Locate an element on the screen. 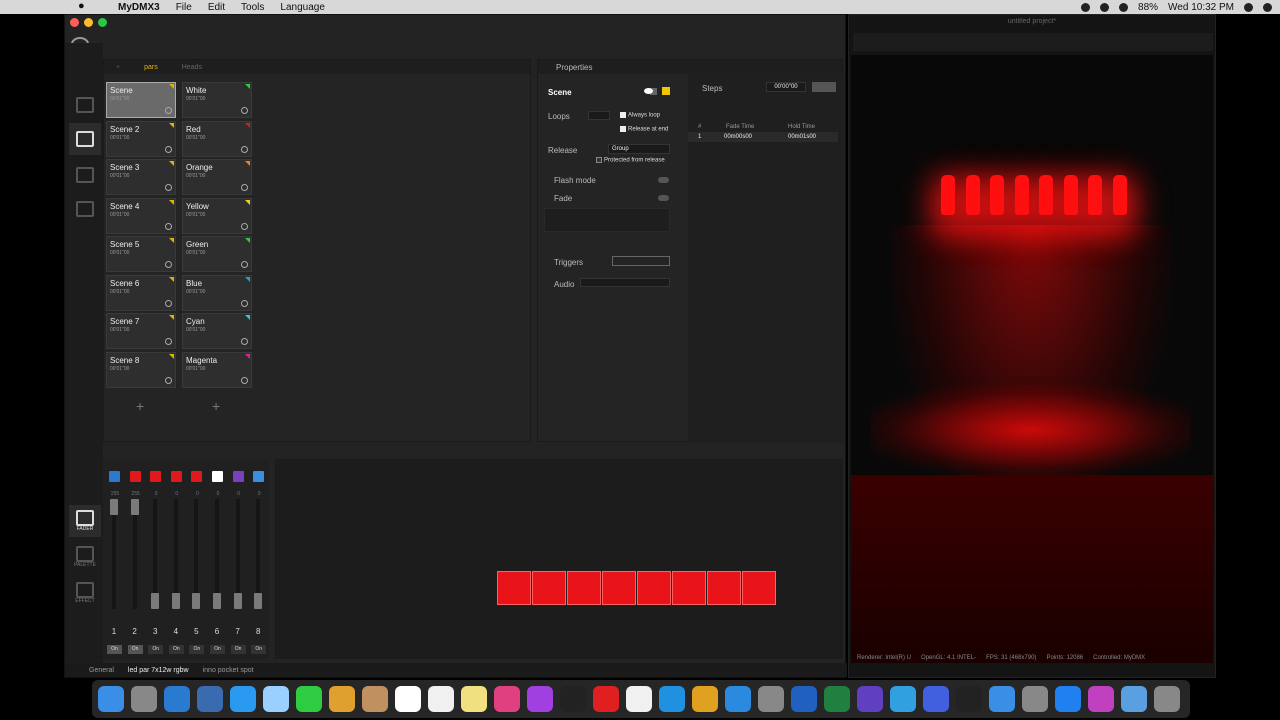  status-fixture-1: led par 7x12w rgbw is located at coordinates (158, 670).